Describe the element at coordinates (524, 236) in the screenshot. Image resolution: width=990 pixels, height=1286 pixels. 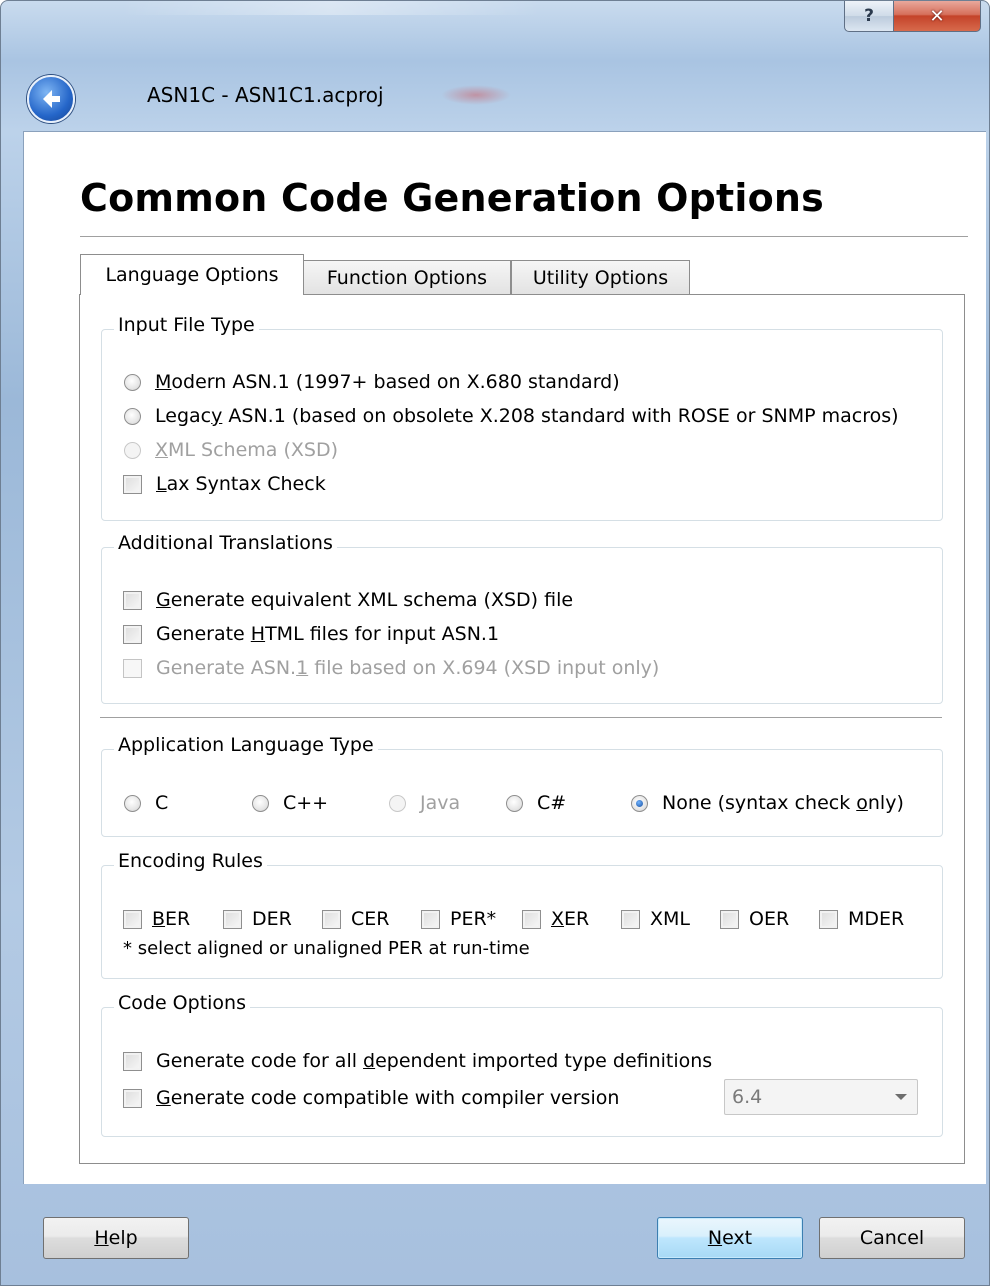
I see `heading-divider` at that location.